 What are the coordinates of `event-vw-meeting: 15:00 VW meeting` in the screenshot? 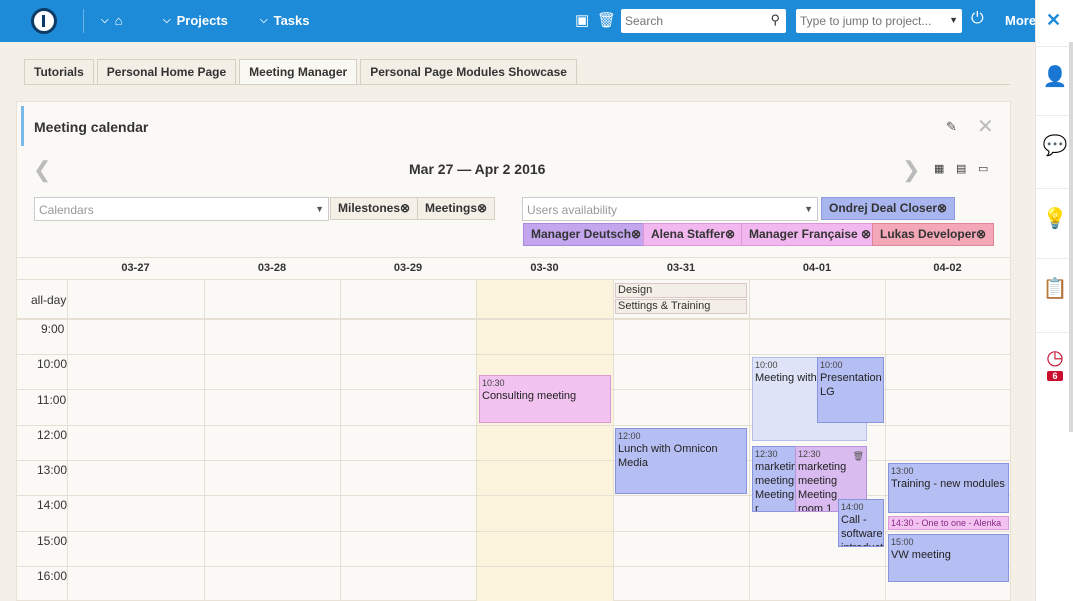 It's located at (948, 558).